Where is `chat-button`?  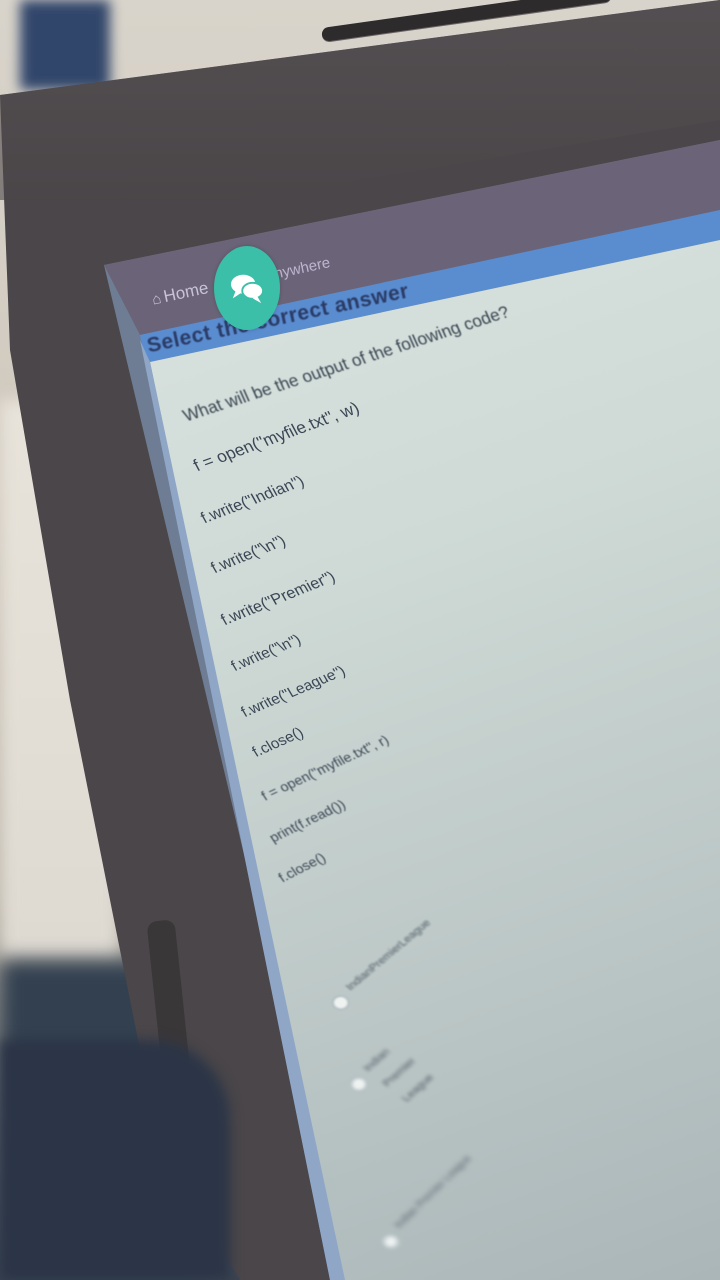 chat-button is located at coordinates (247, 288).